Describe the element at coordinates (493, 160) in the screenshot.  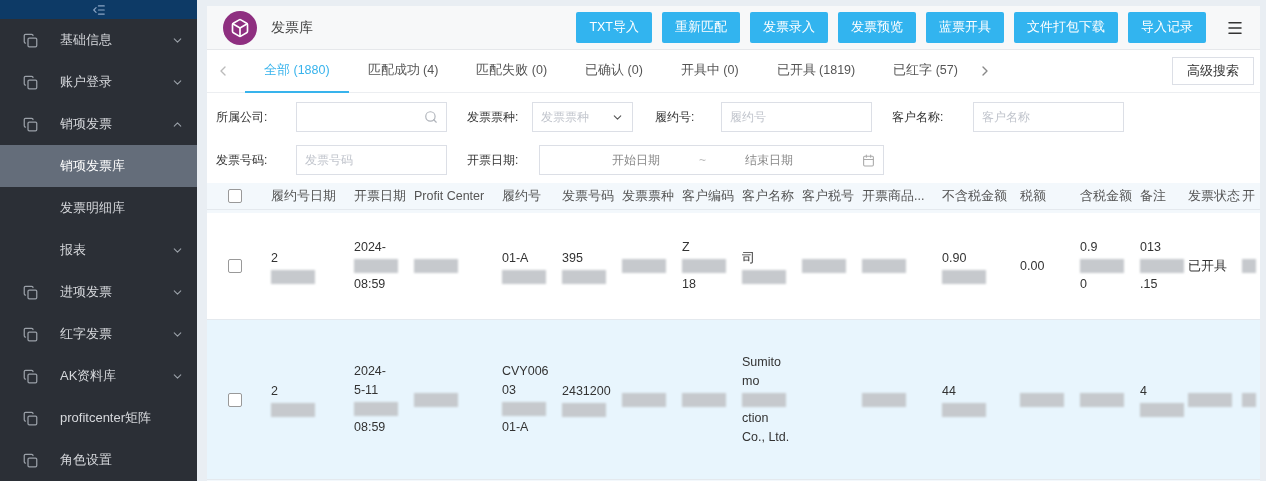
I see `filter-label: 开票日期:` at that location.